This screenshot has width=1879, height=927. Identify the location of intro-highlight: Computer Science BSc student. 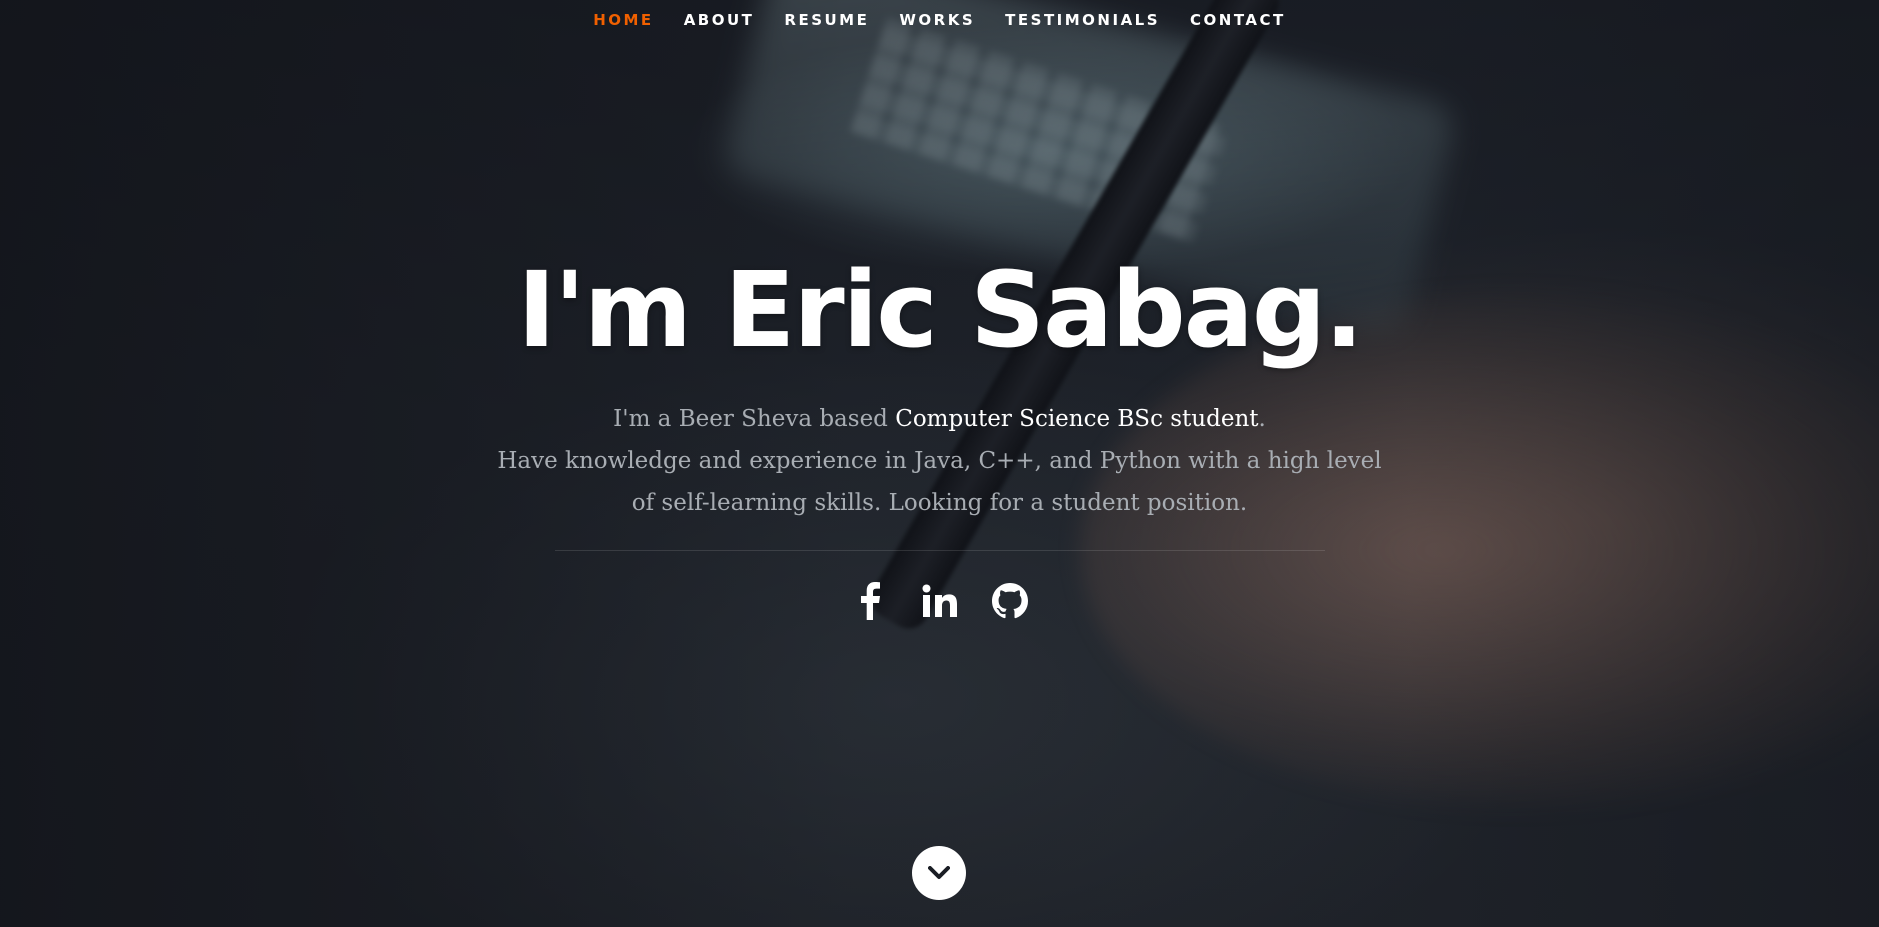
(1077, 419).